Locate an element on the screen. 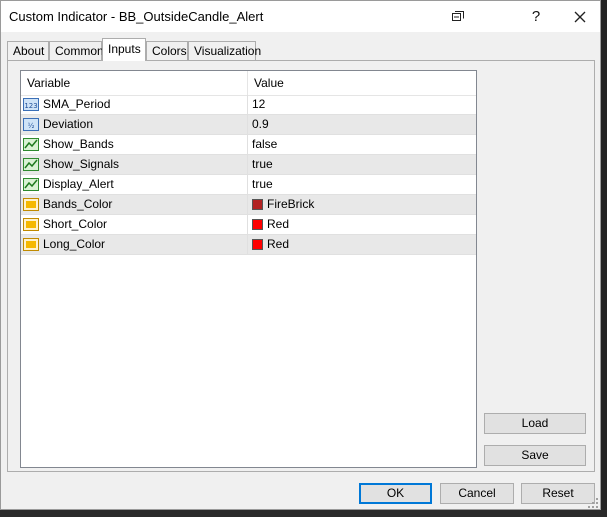  row-name-cell: Show_Signals is located at coordinates (134, 164).